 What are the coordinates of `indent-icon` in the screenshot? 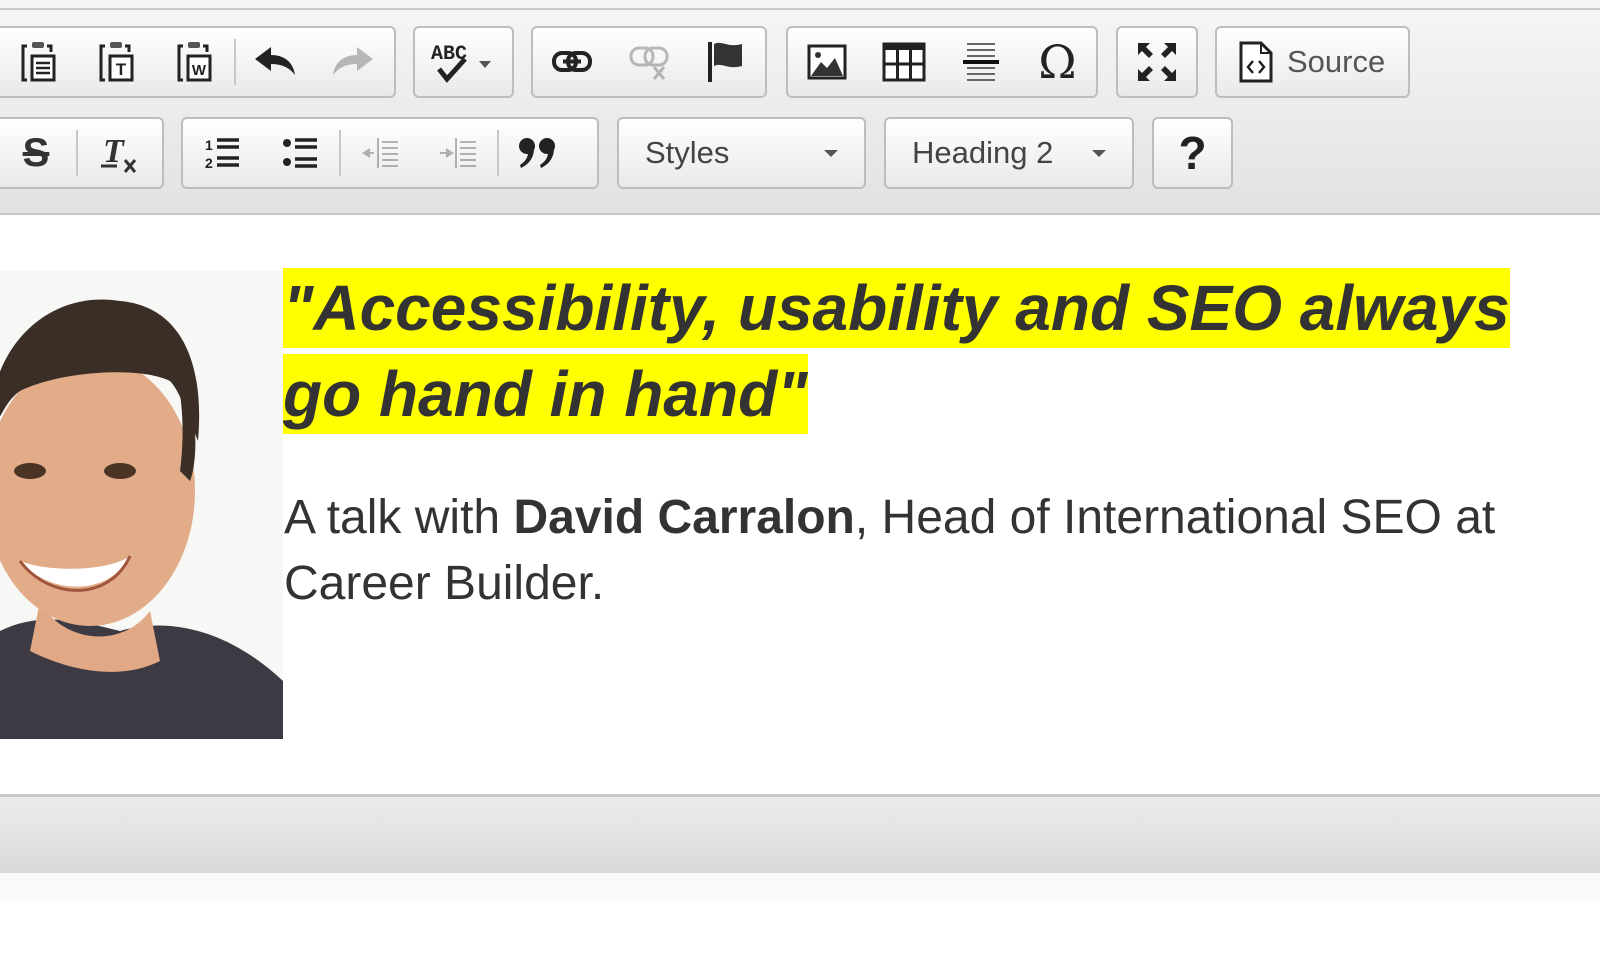 It's located at (458, 153).